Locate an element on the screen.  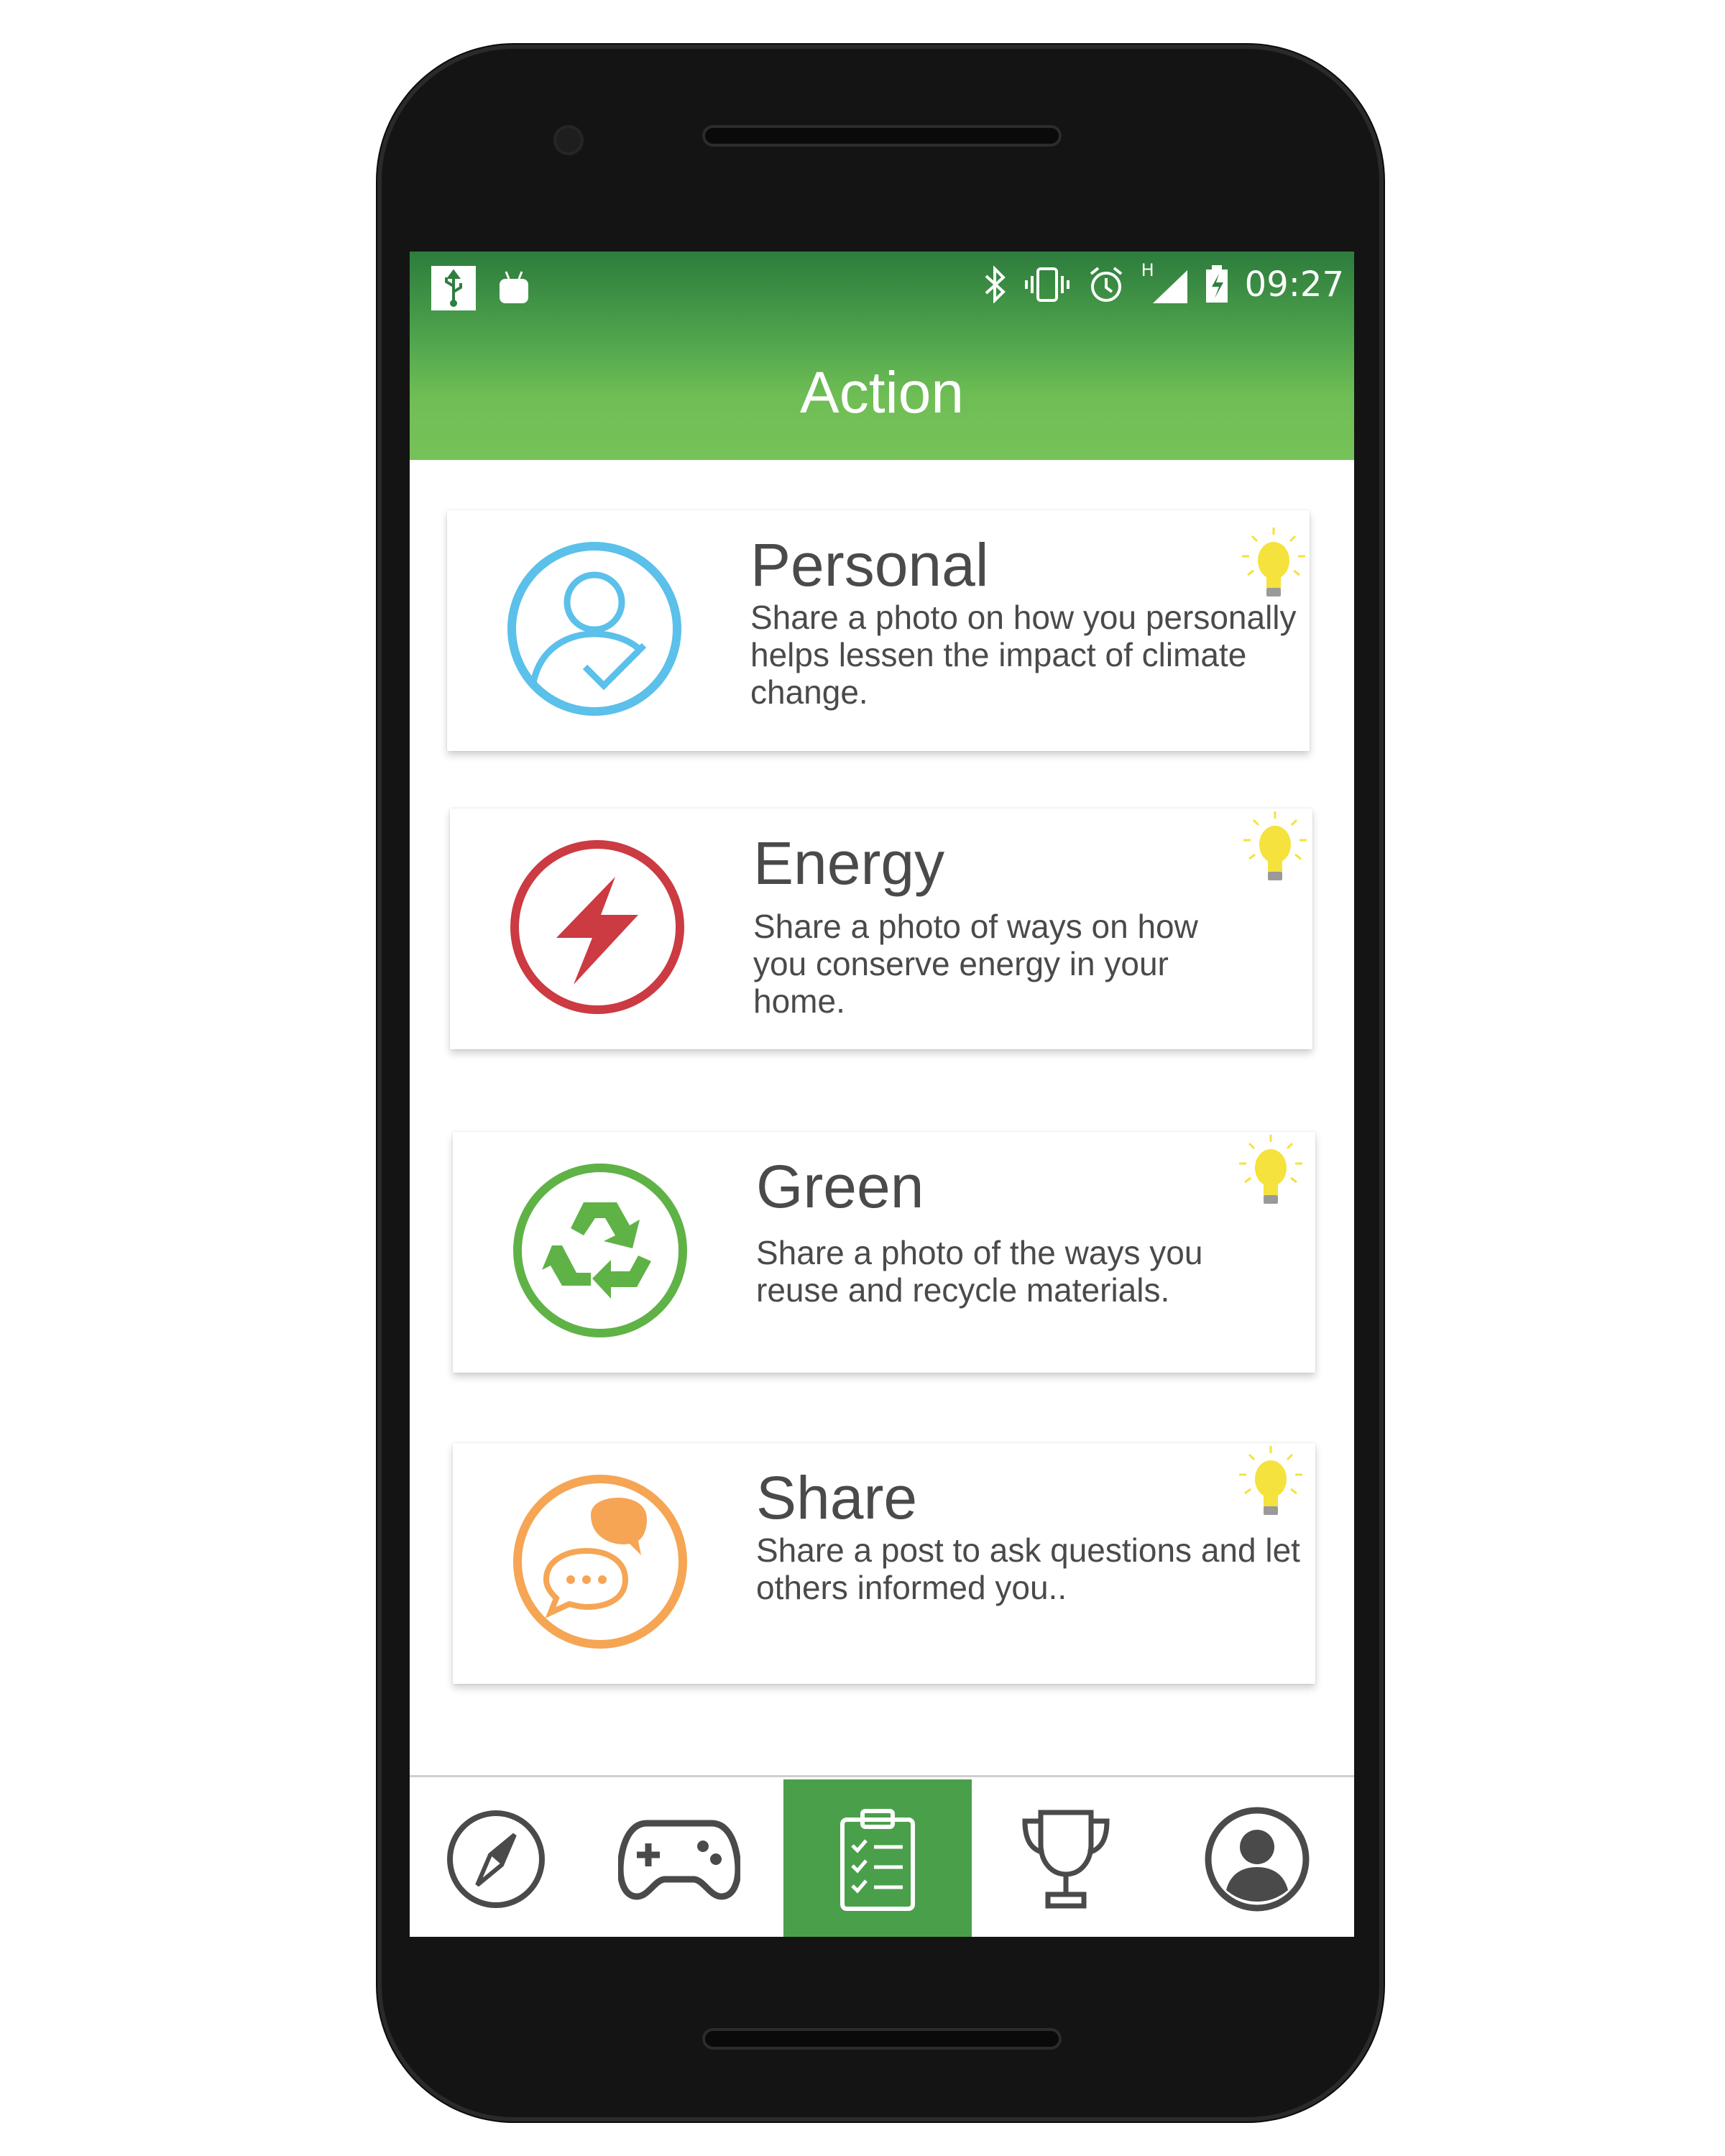
card-title: Share is located at coordinates (837, 1498).